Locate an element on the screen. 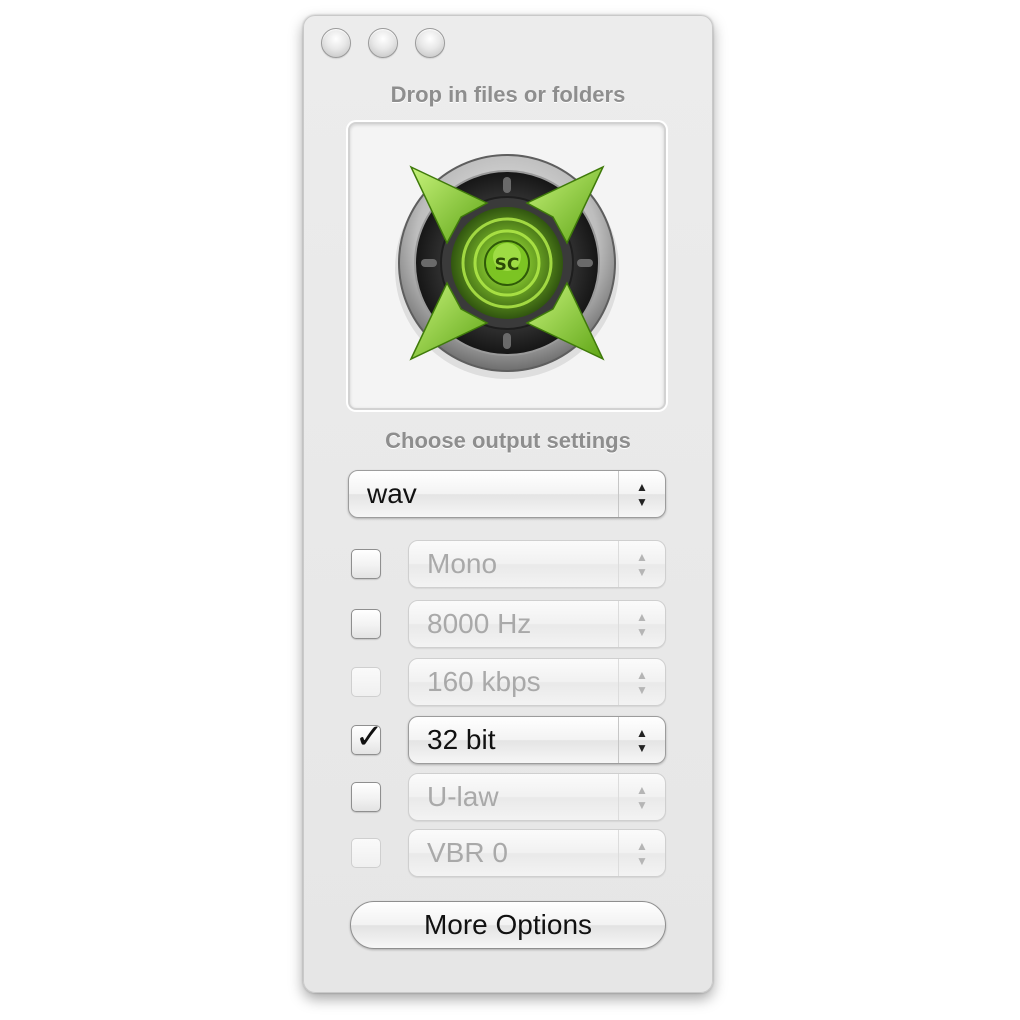 This screenshot has width=1020, height=1020. option-row-channels: Mono ▲ ▼ is located at coordinates (507, 564).